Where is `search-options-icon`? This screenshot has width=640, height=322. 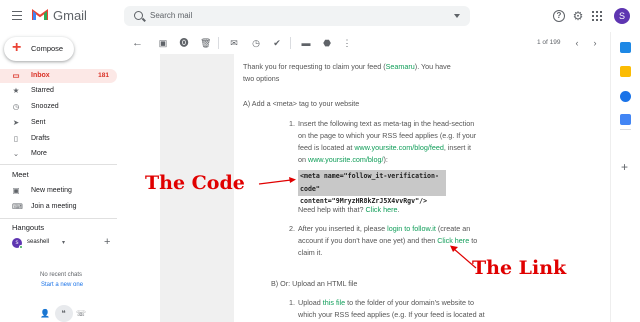 search-options-icon is located at coordinates (457, 16).